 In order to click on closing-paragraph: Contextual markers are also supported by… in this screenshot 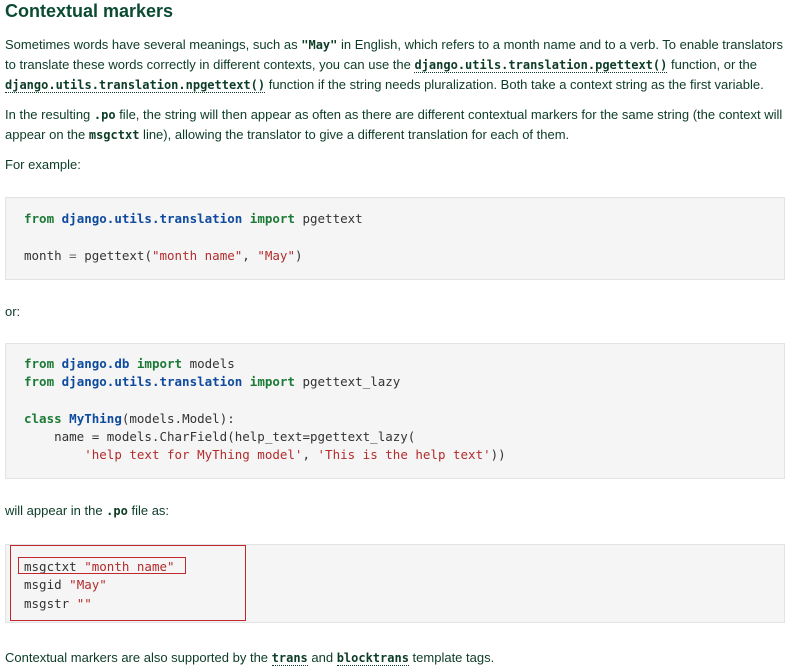, I will do `click(250, 658)`.